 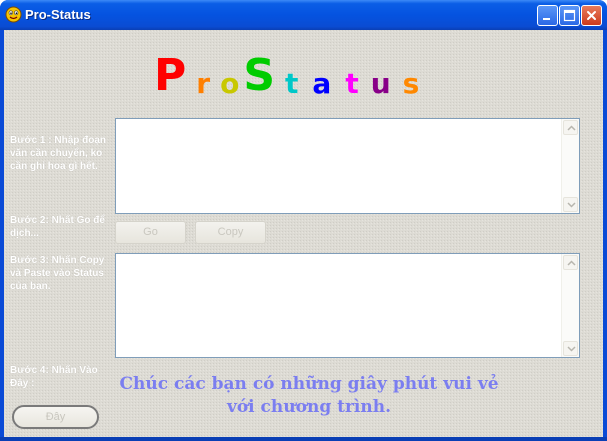 I want to click on logo-letter: r, so click(x=203, y=83).